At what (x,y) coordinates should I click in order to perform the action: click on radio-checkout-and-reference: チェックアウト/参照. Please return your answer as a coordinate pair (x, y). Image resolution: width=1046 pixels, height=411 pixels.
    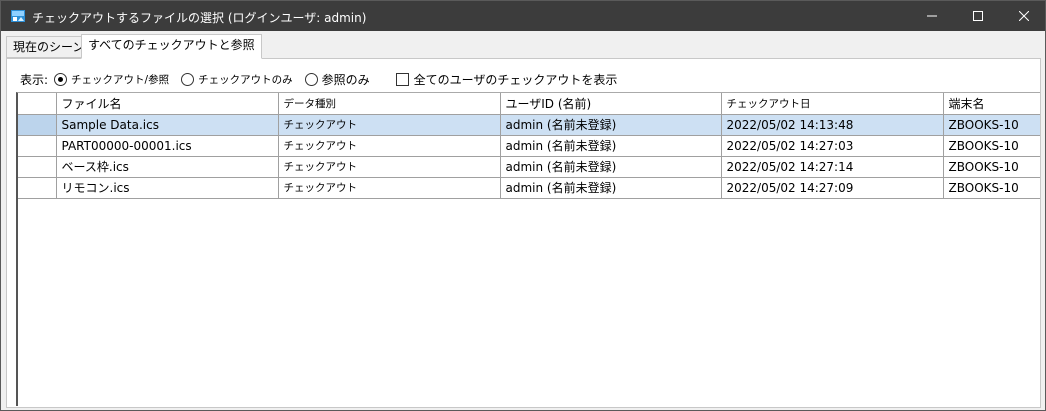
    Looking at the image, I should click on (111, 79).